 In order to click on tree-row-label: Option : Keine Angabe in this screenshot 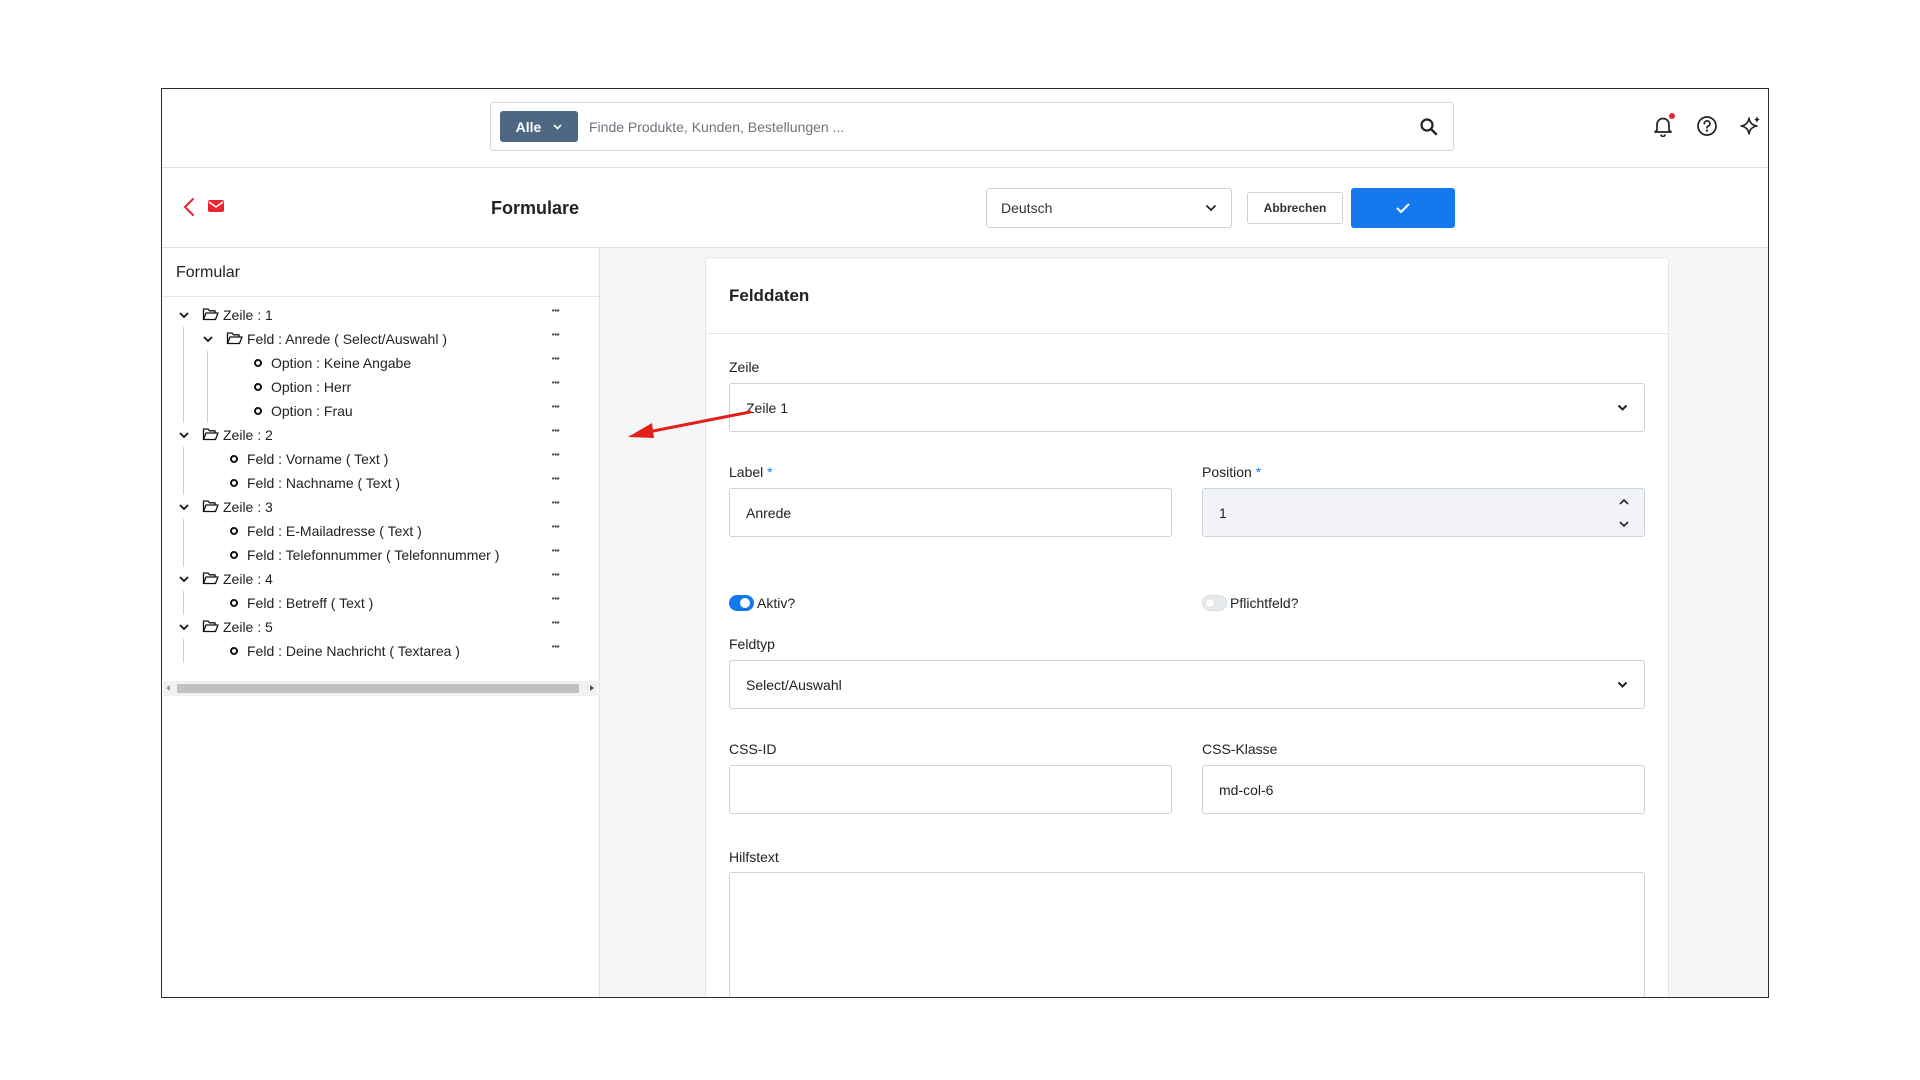, I will do `click(341, 363)`.